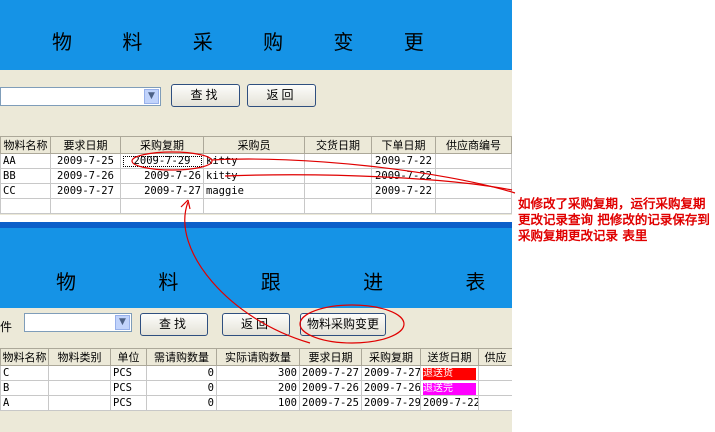 This screenshot has width=715, height=432. I want to click on cell: CC, so click(25, 191).